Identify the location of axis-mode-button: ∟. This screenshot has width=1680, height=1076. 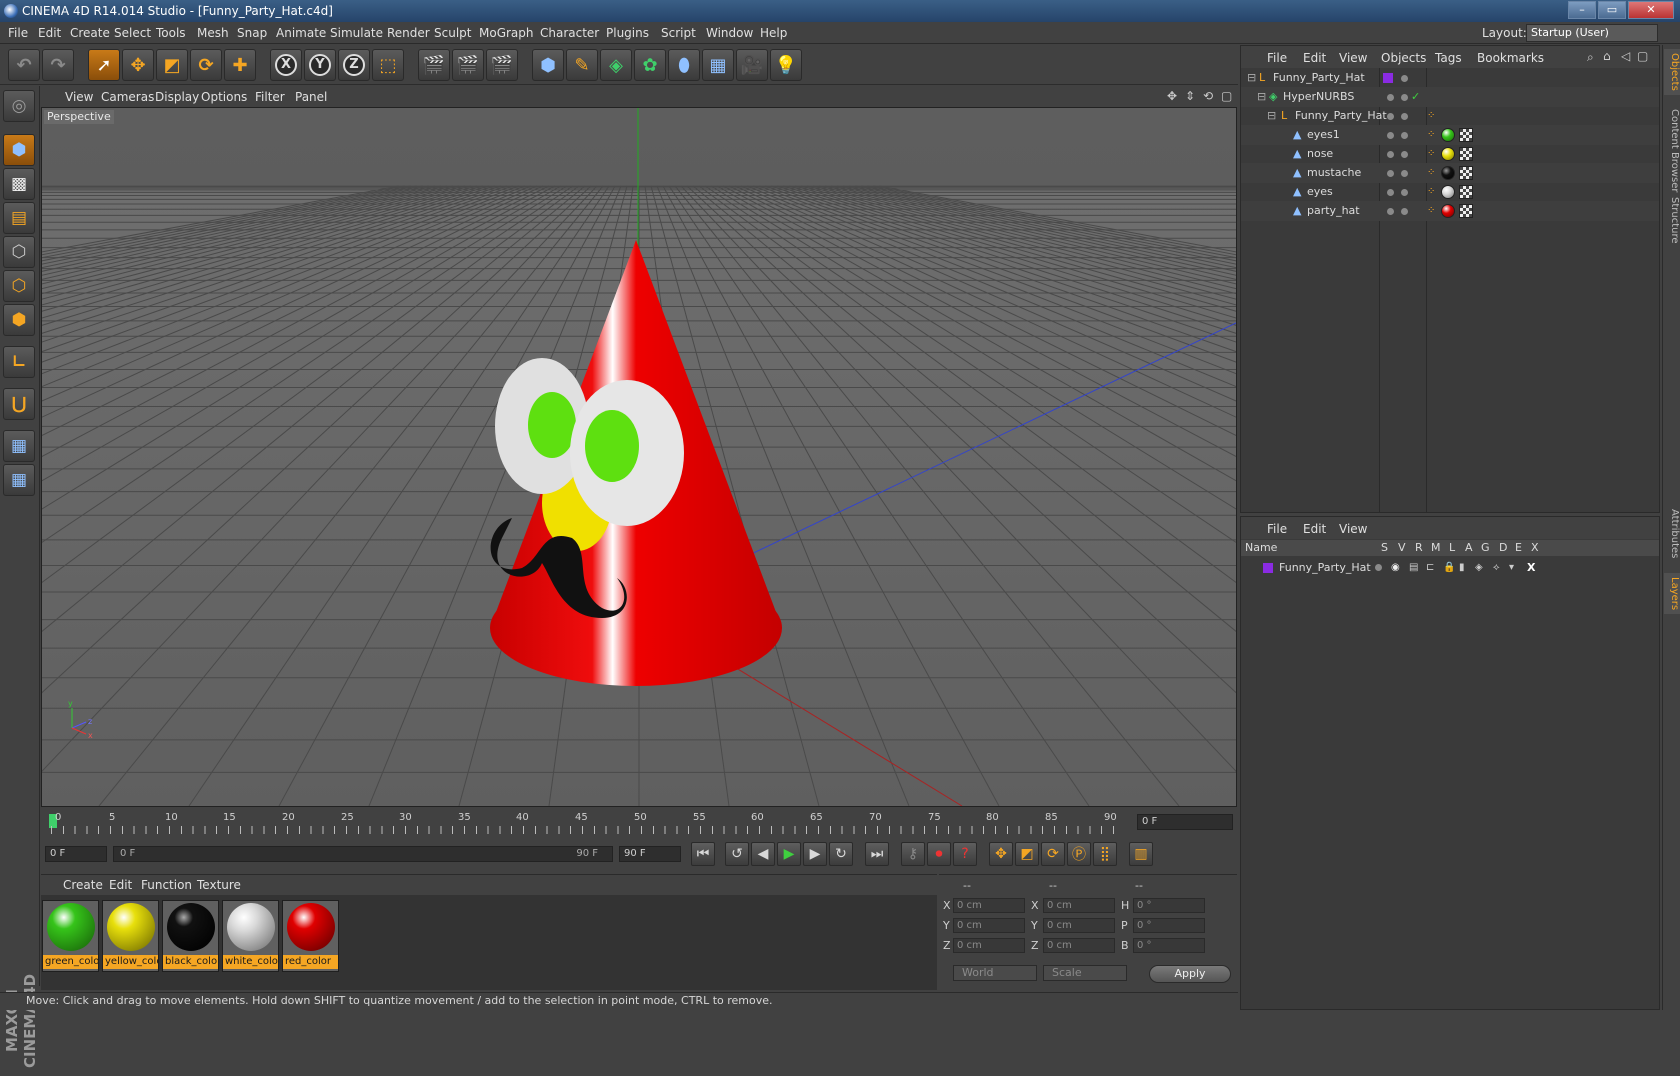
(19, 362).